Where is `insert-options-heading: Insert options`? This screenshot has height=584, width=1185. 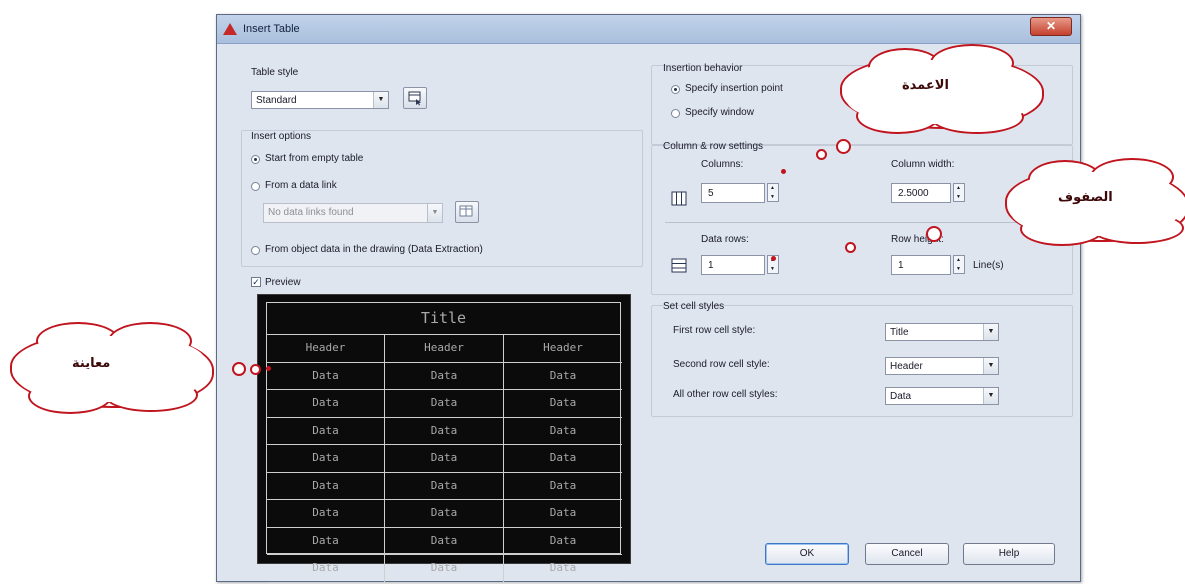
insert-options-heading: Insert options is located at coordinates (281, 136).